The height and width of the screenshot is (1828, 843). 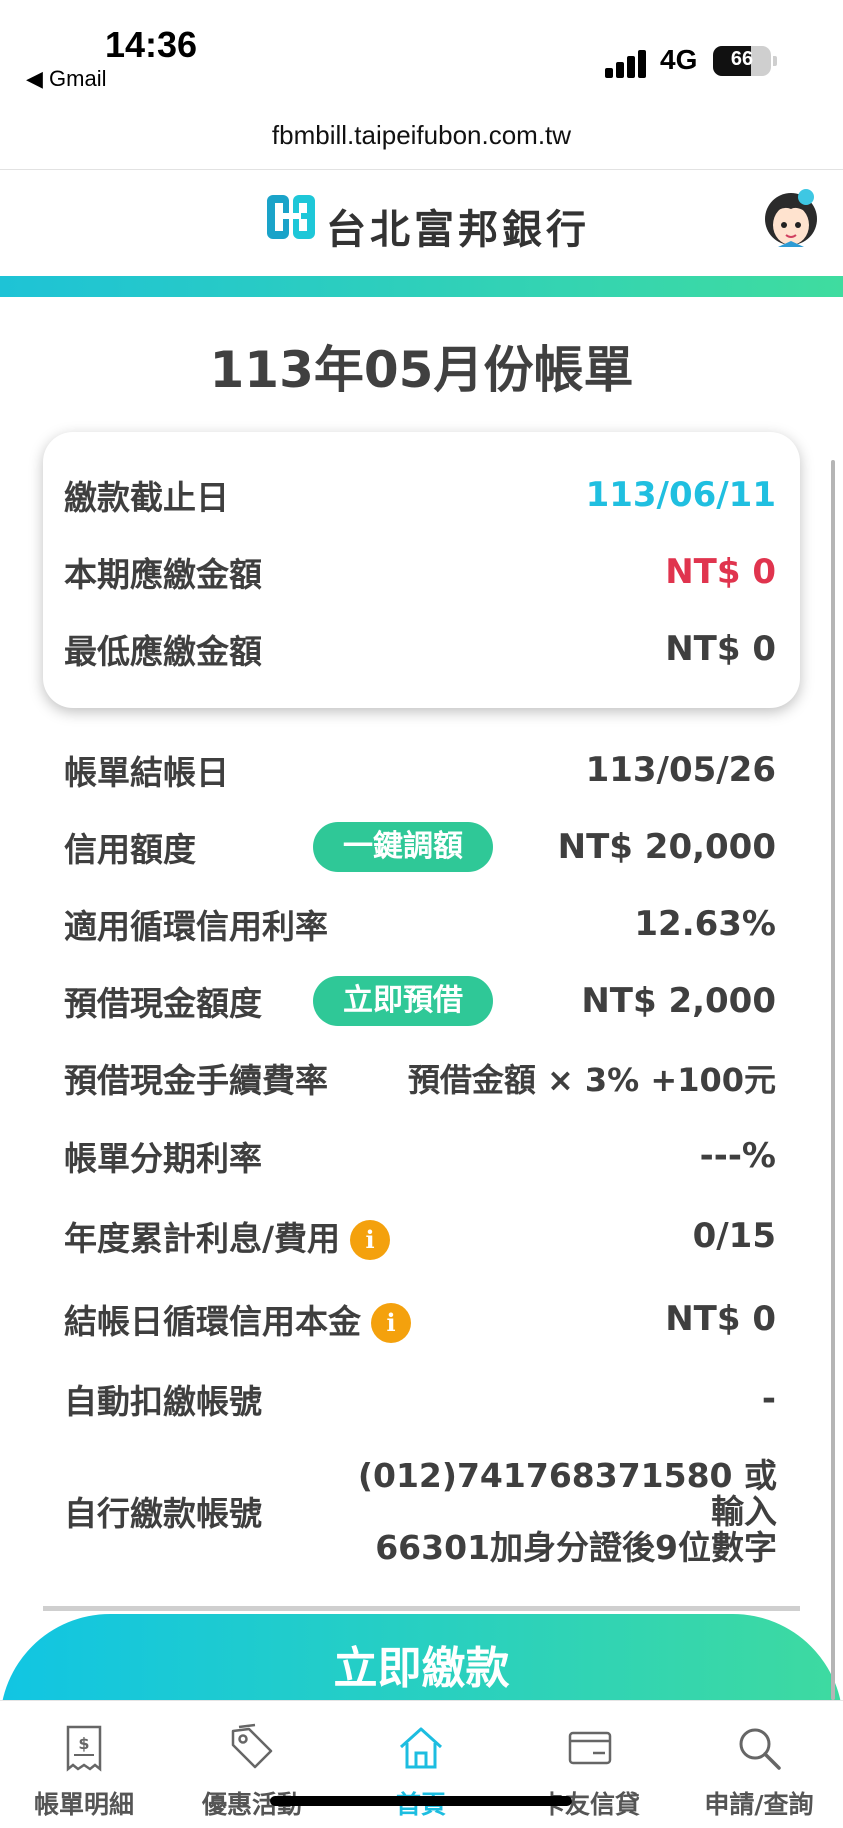 I want to click on revolving-principal-info-icon: i, so click(x=391, y=1323).